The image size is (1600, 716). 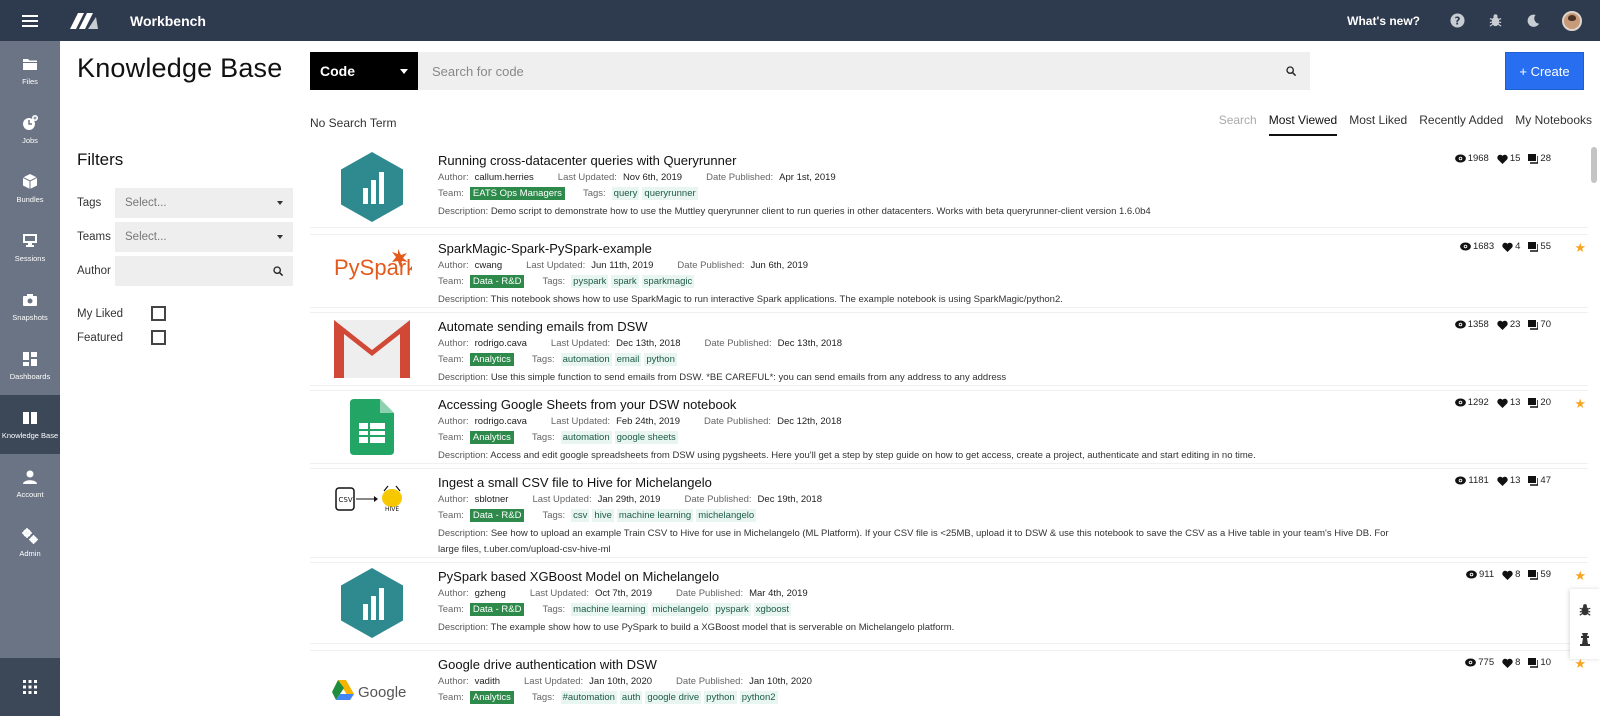 I want to click on last-updated-value: Feb 24th, 2019, so click(x=648, y=421).